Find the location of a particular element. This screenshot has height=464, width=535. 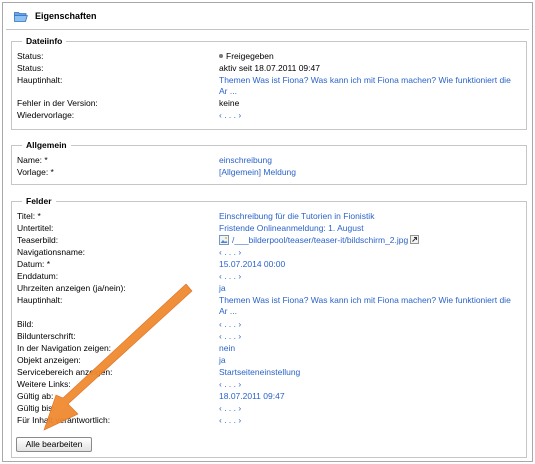

field-row: Bildunterschrift: ‹ . . . › is located at coordinates (268, 336).